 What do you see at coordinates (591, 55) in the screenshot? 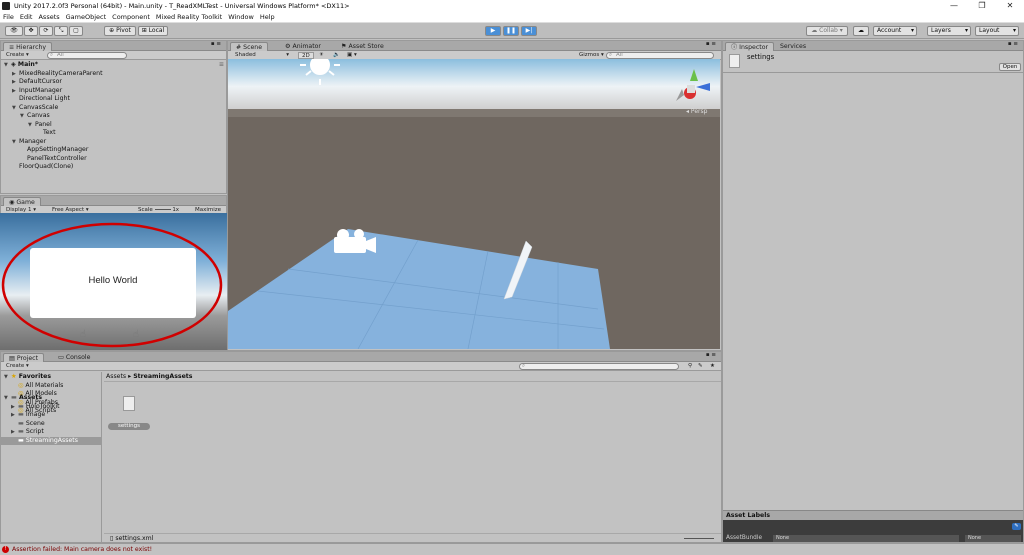
I see `gizmos-dropdown: Gizmos ▾` at bounding box center [591, 55].